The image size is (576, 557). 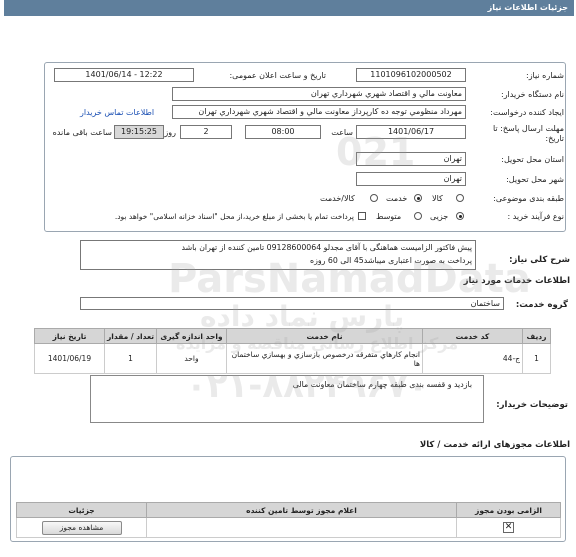 I want to click on col-details: جزئیات, so click(x=81, y=510).